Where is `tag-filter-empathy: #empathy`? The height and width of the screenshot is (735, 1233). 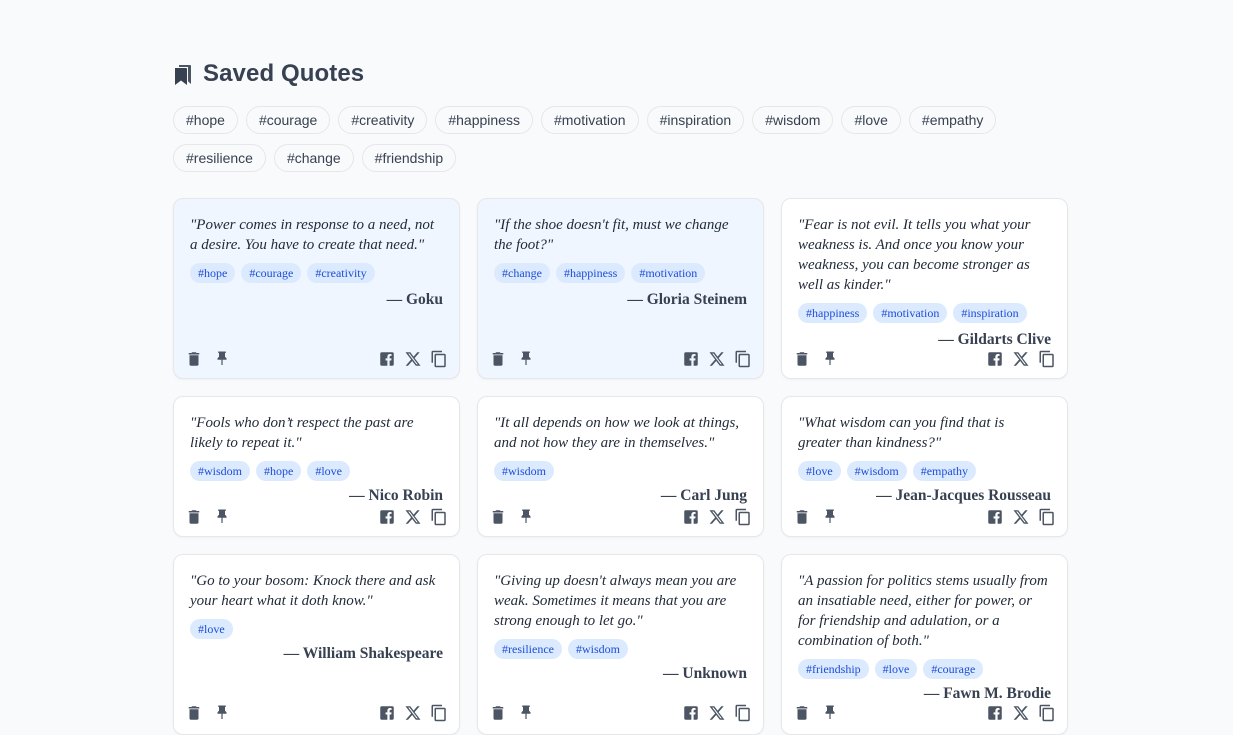 tag-filter-empathy: #empathy is located at coordinates (952, 120).